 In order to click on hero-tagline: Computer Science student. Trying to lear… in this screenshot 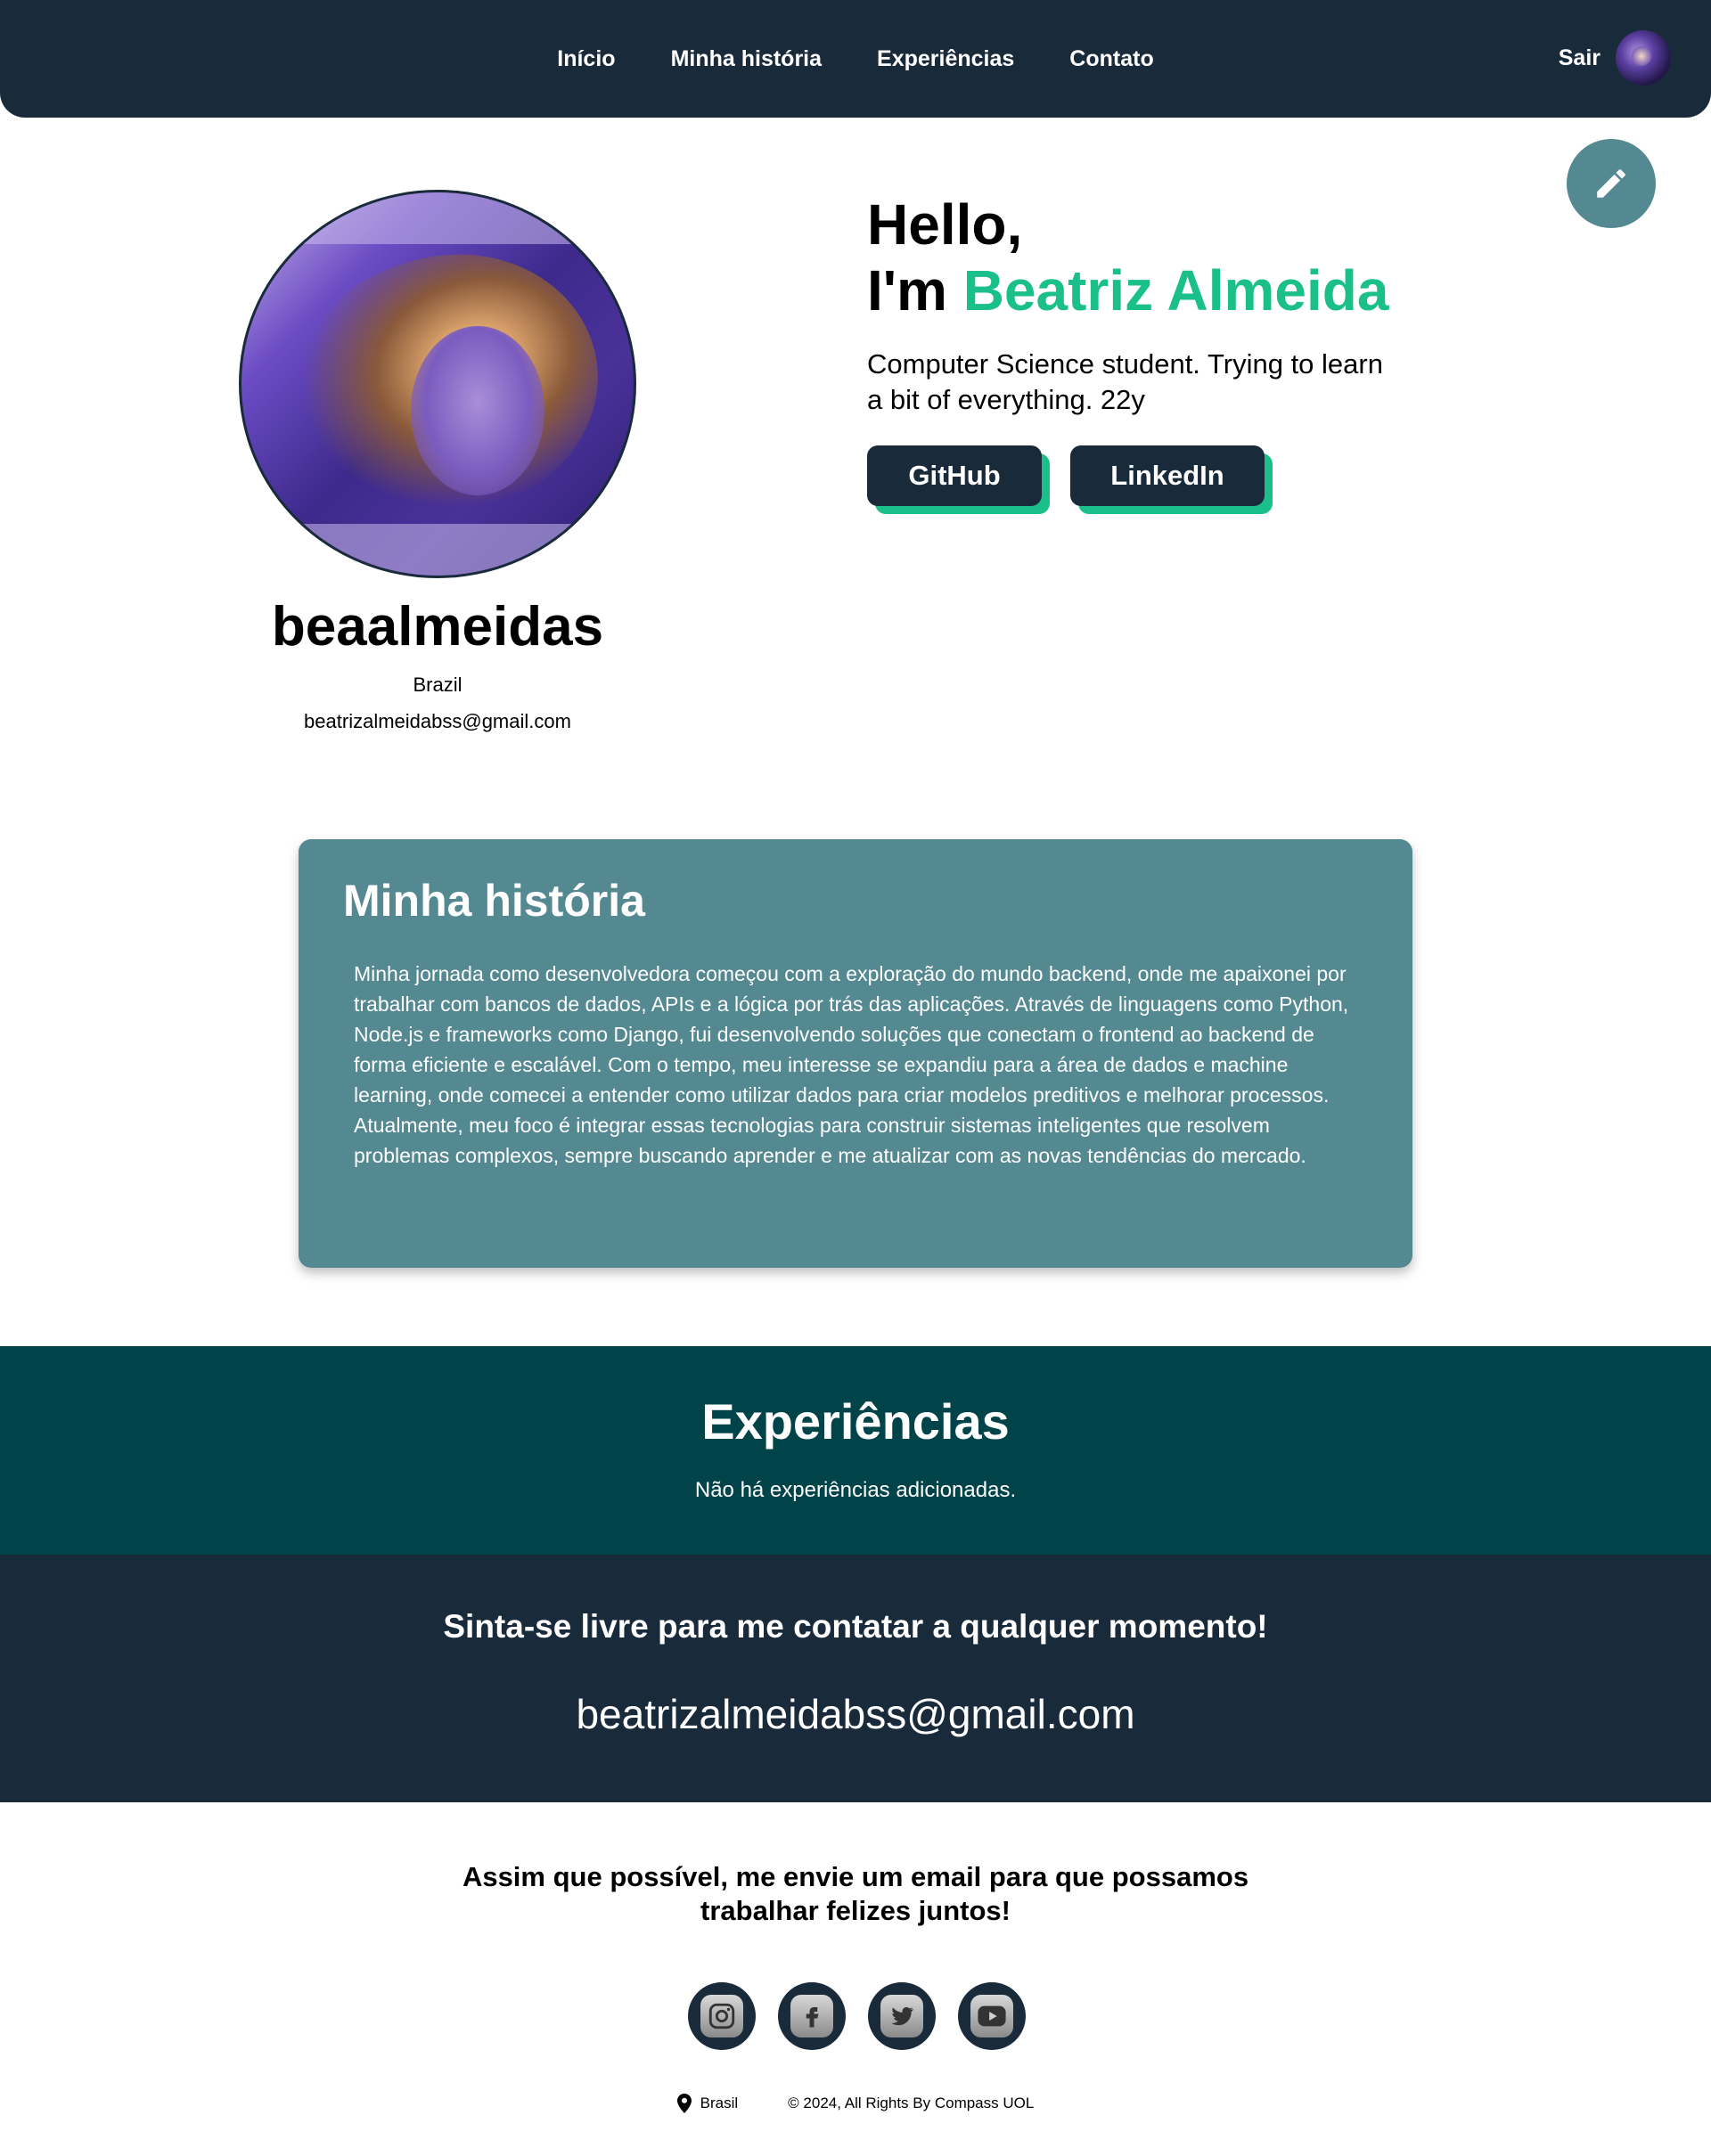, I will do `click(1125, 381)`.